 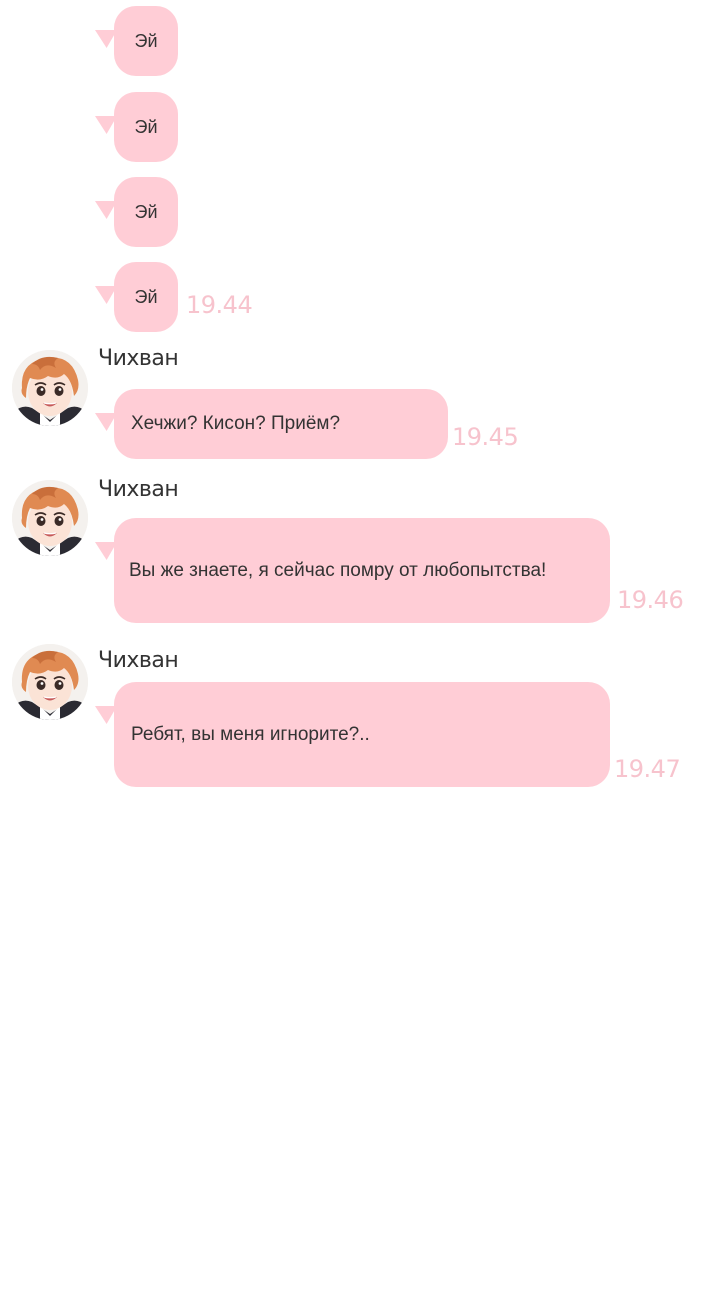 What do you see at coordinates (219, 305) in the screenshot?
I see `message-timestamp: 19.44` at bounding box center [219, 305].